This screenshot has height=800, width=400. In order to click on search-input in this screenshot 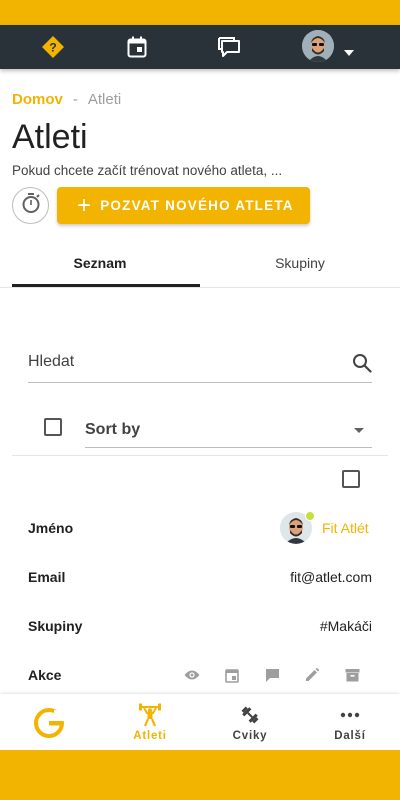, I will do `click(178, 362)`.